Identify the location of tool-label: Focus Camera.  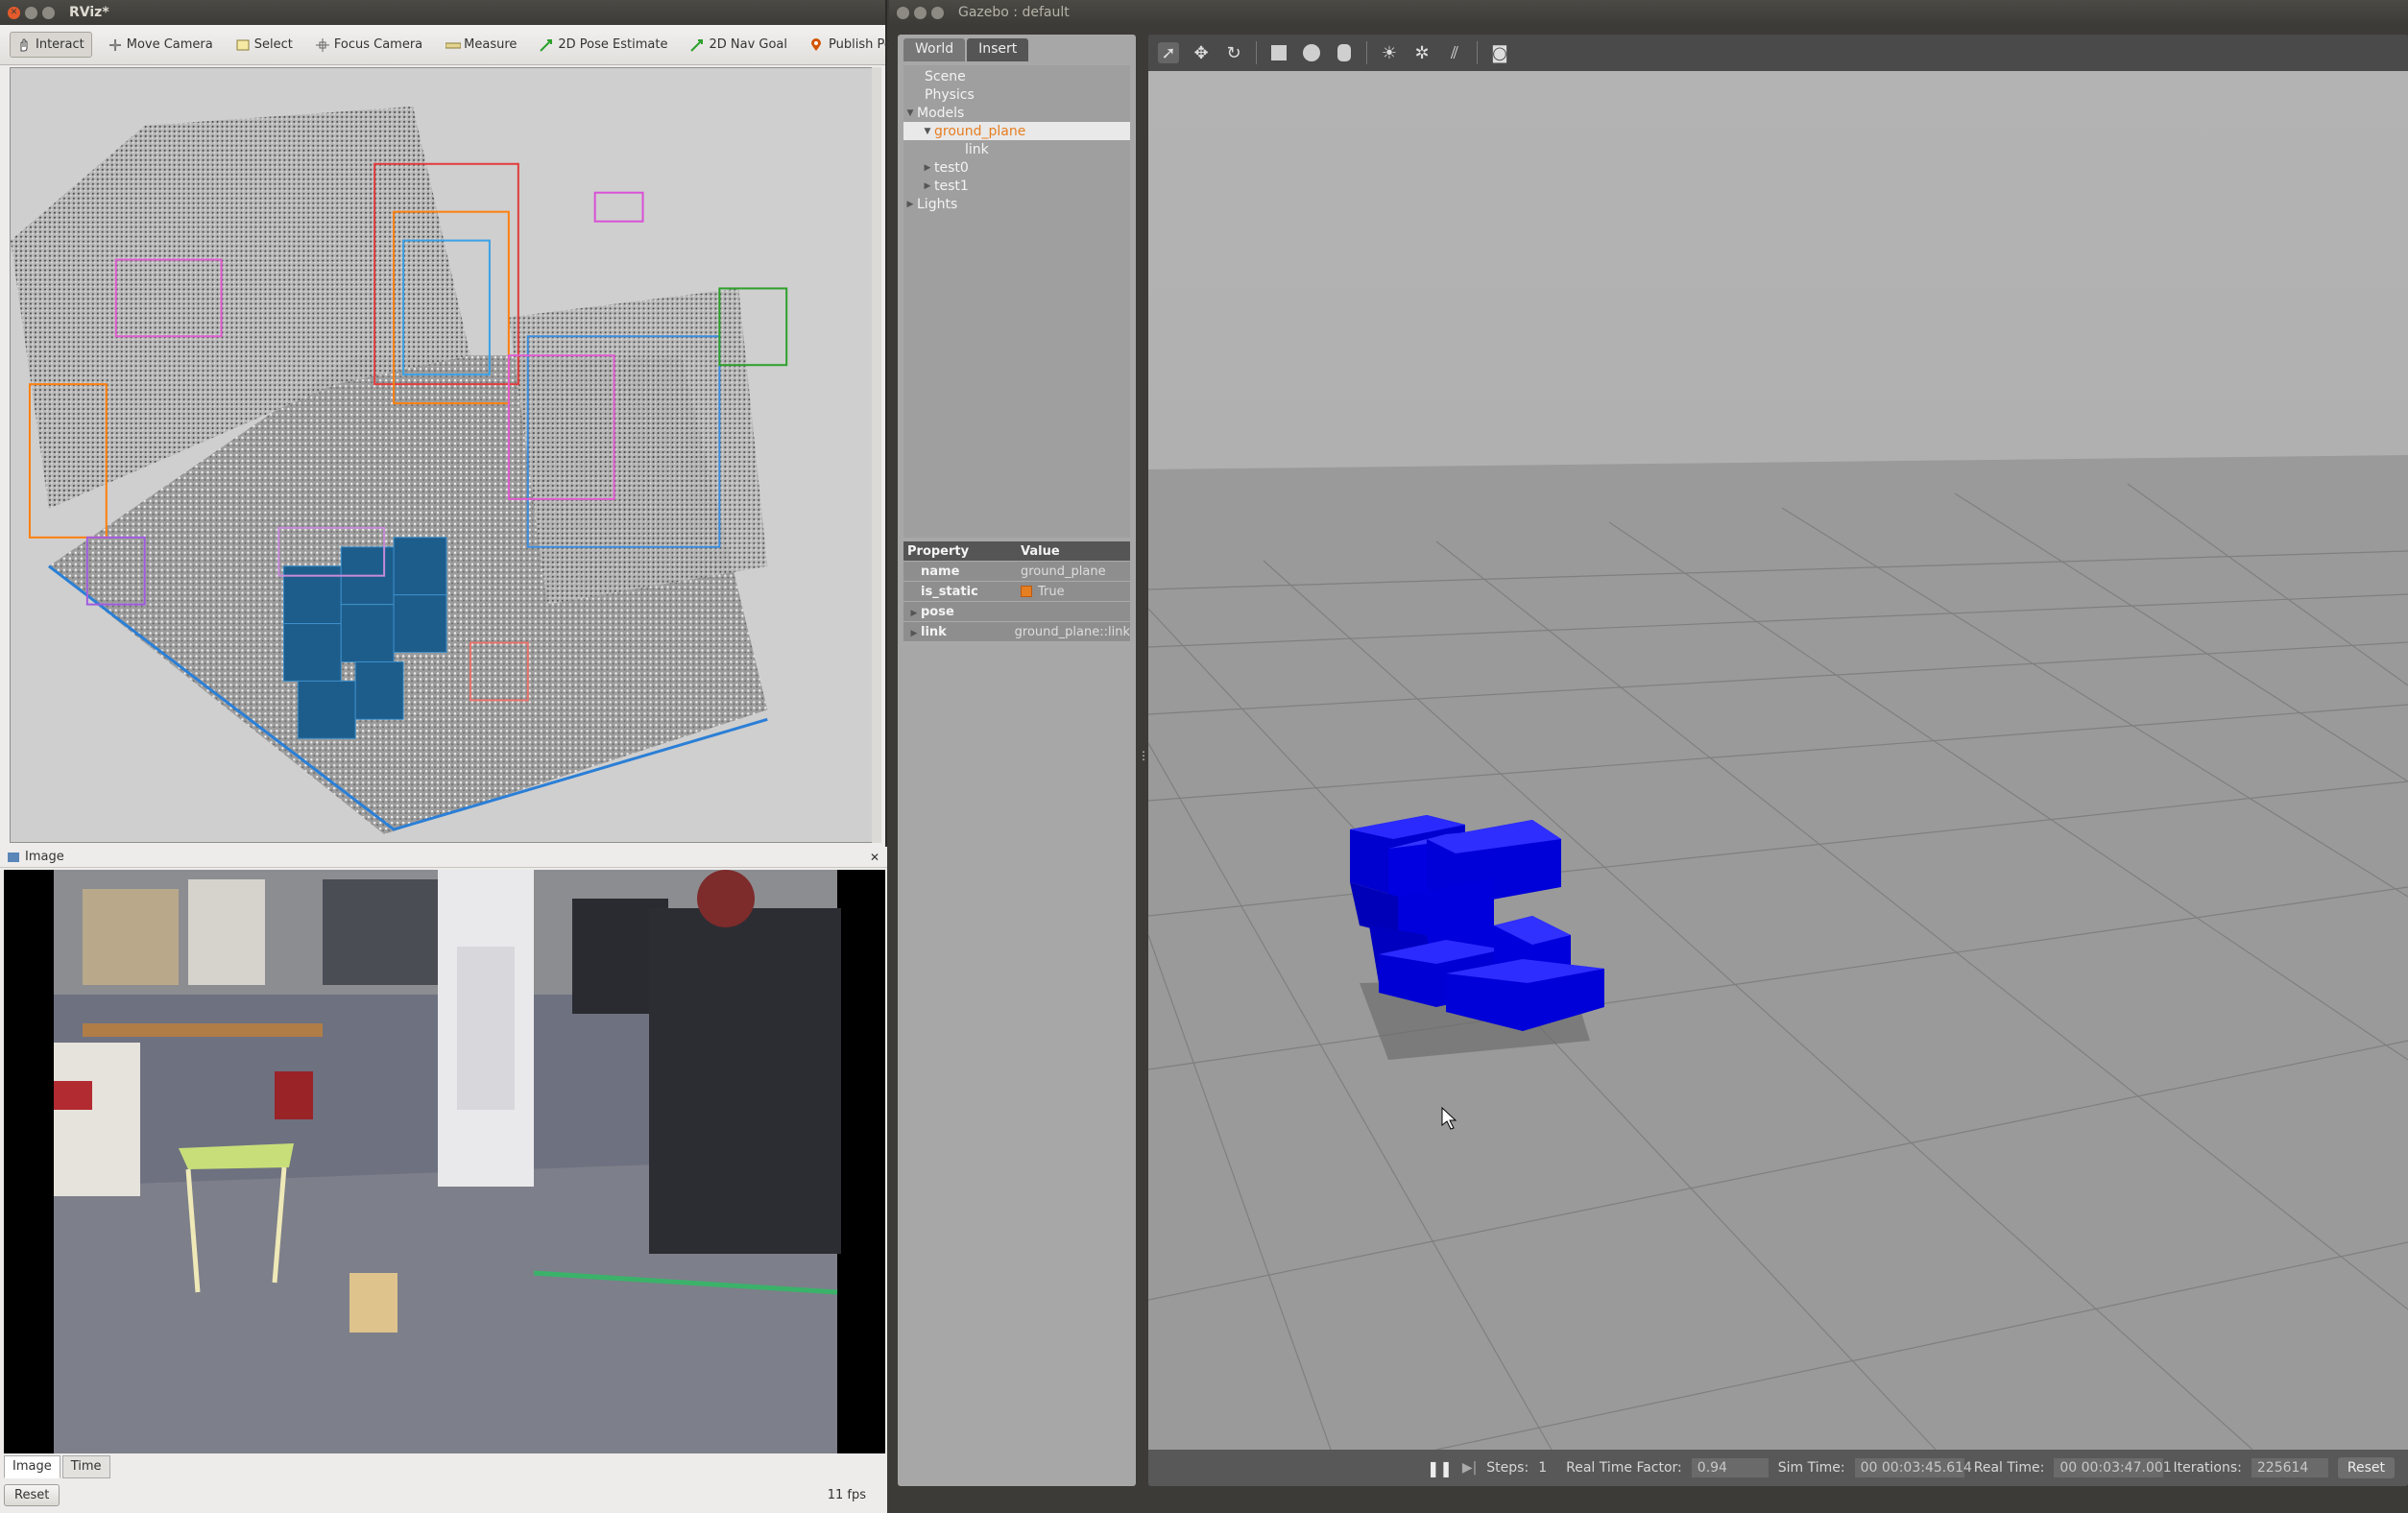
(378, 44).